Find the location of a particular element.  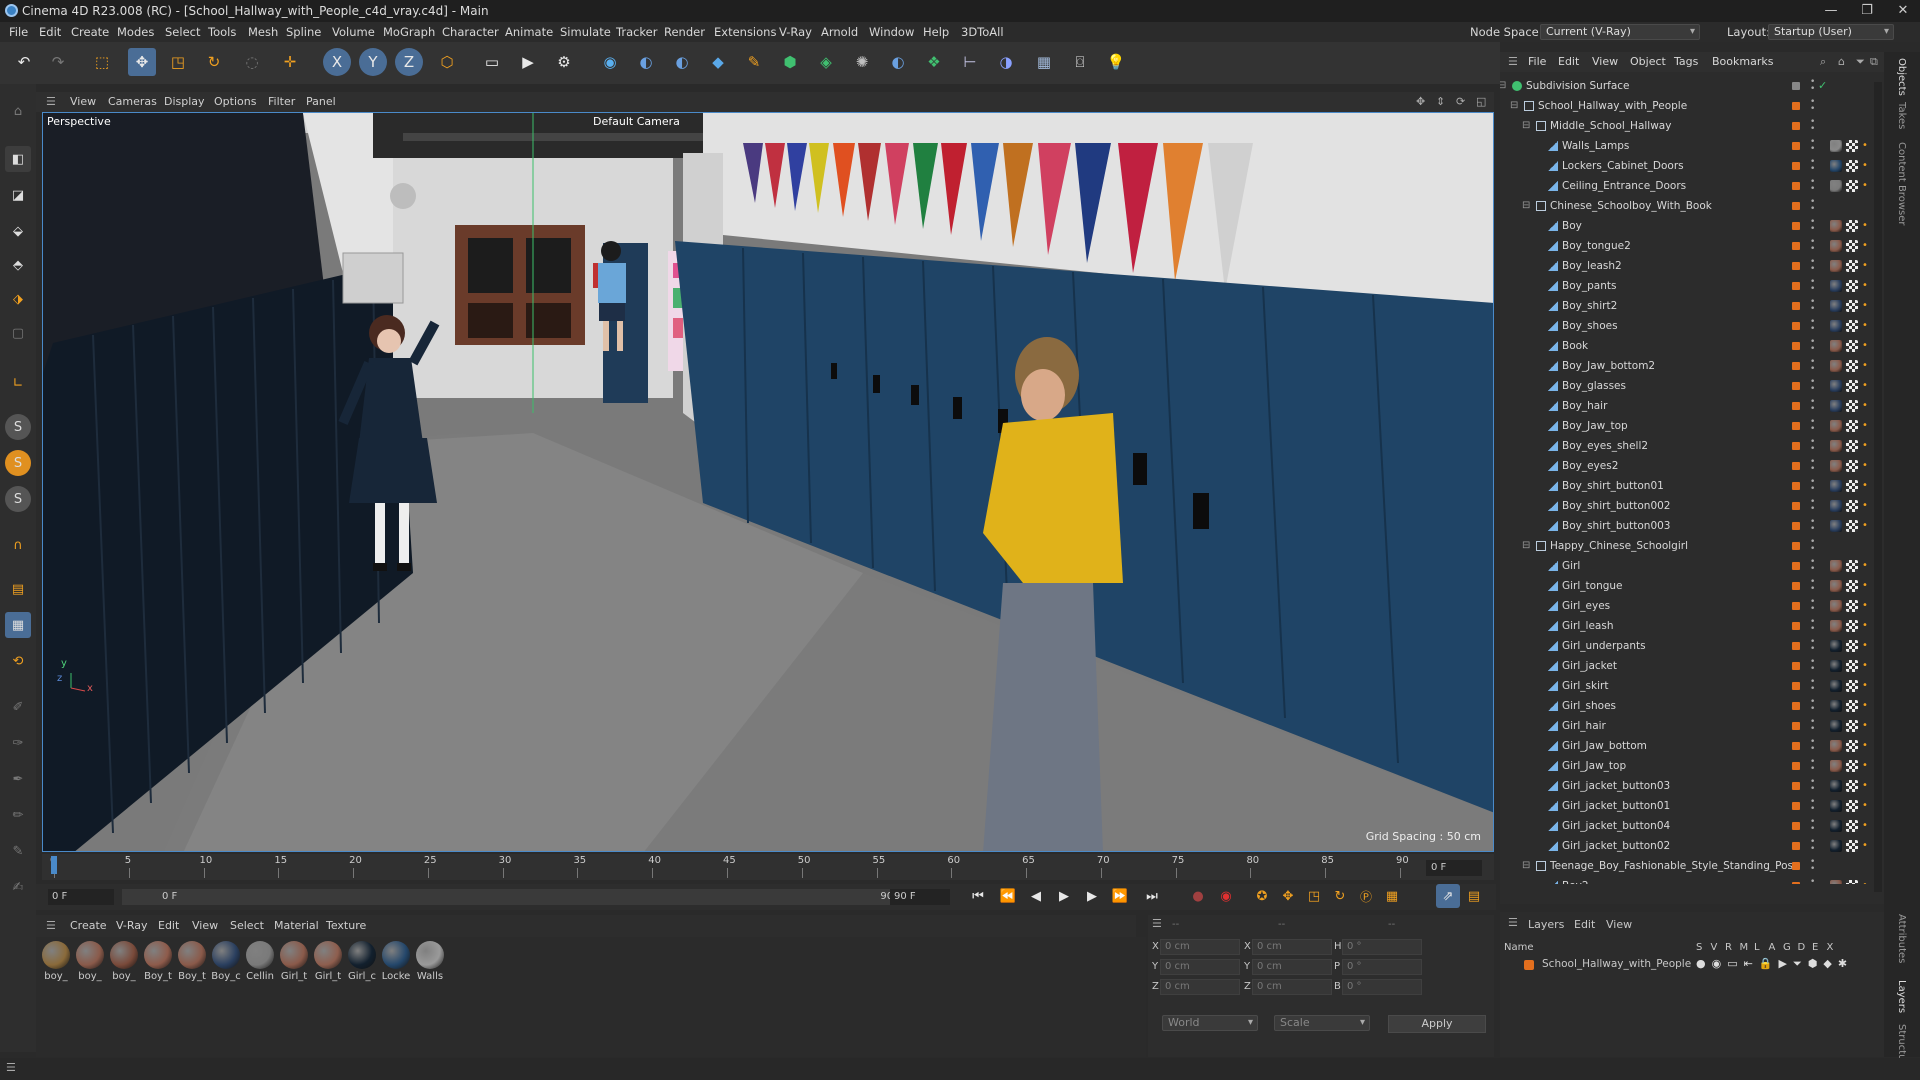

x-axis-icon: X is located at coordinates (337, 62).